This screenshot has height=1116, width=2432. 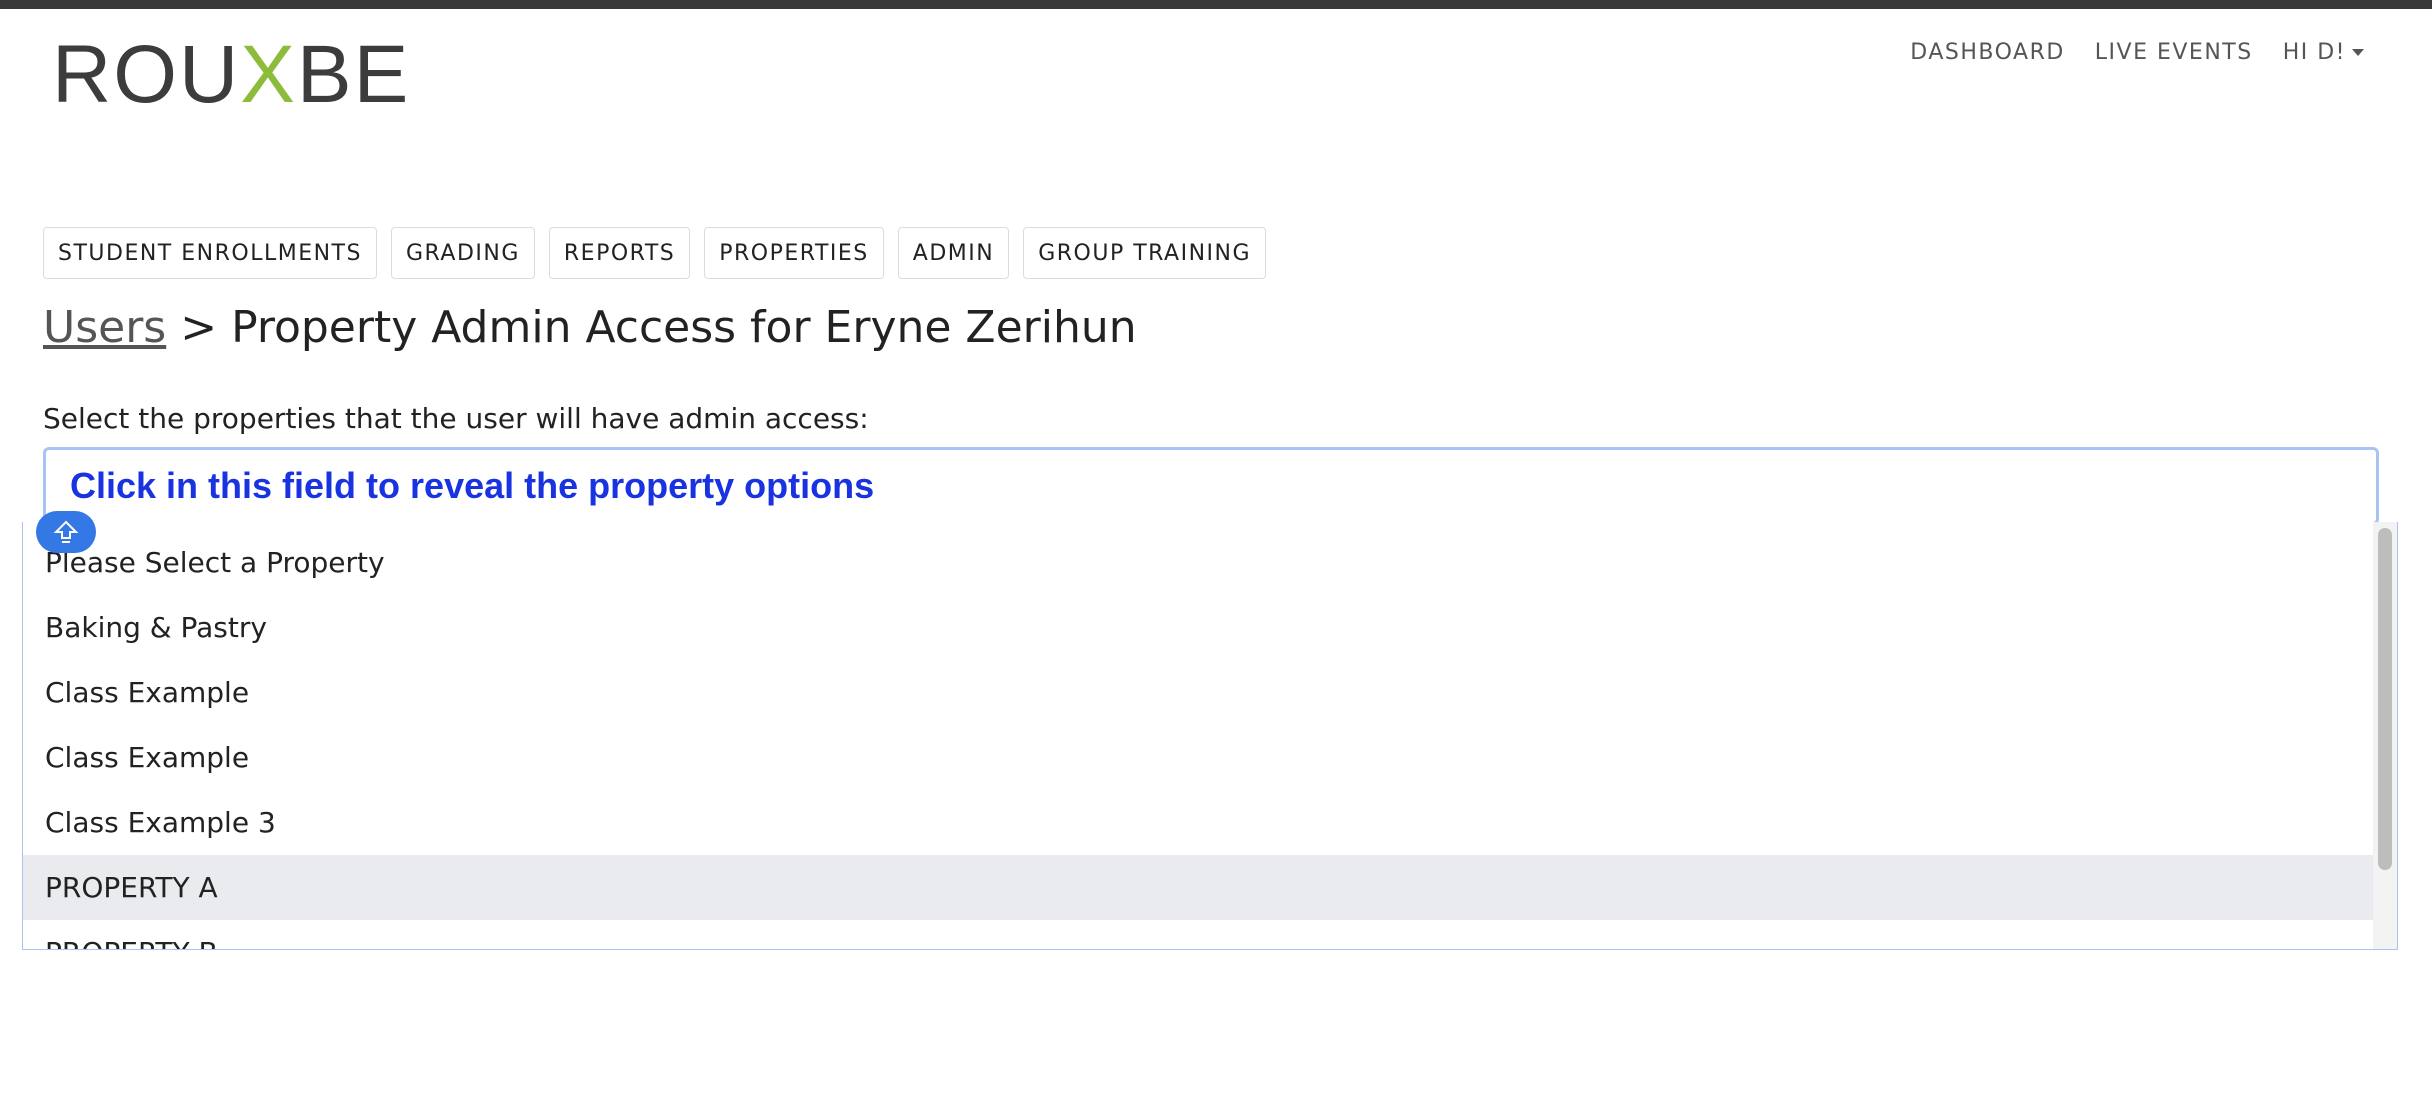 What do you see at coordinates (1145, 253) in the screenshot?
I see `tab-group-training: GROUP TRAINING` at bounding box center [1145, 253].